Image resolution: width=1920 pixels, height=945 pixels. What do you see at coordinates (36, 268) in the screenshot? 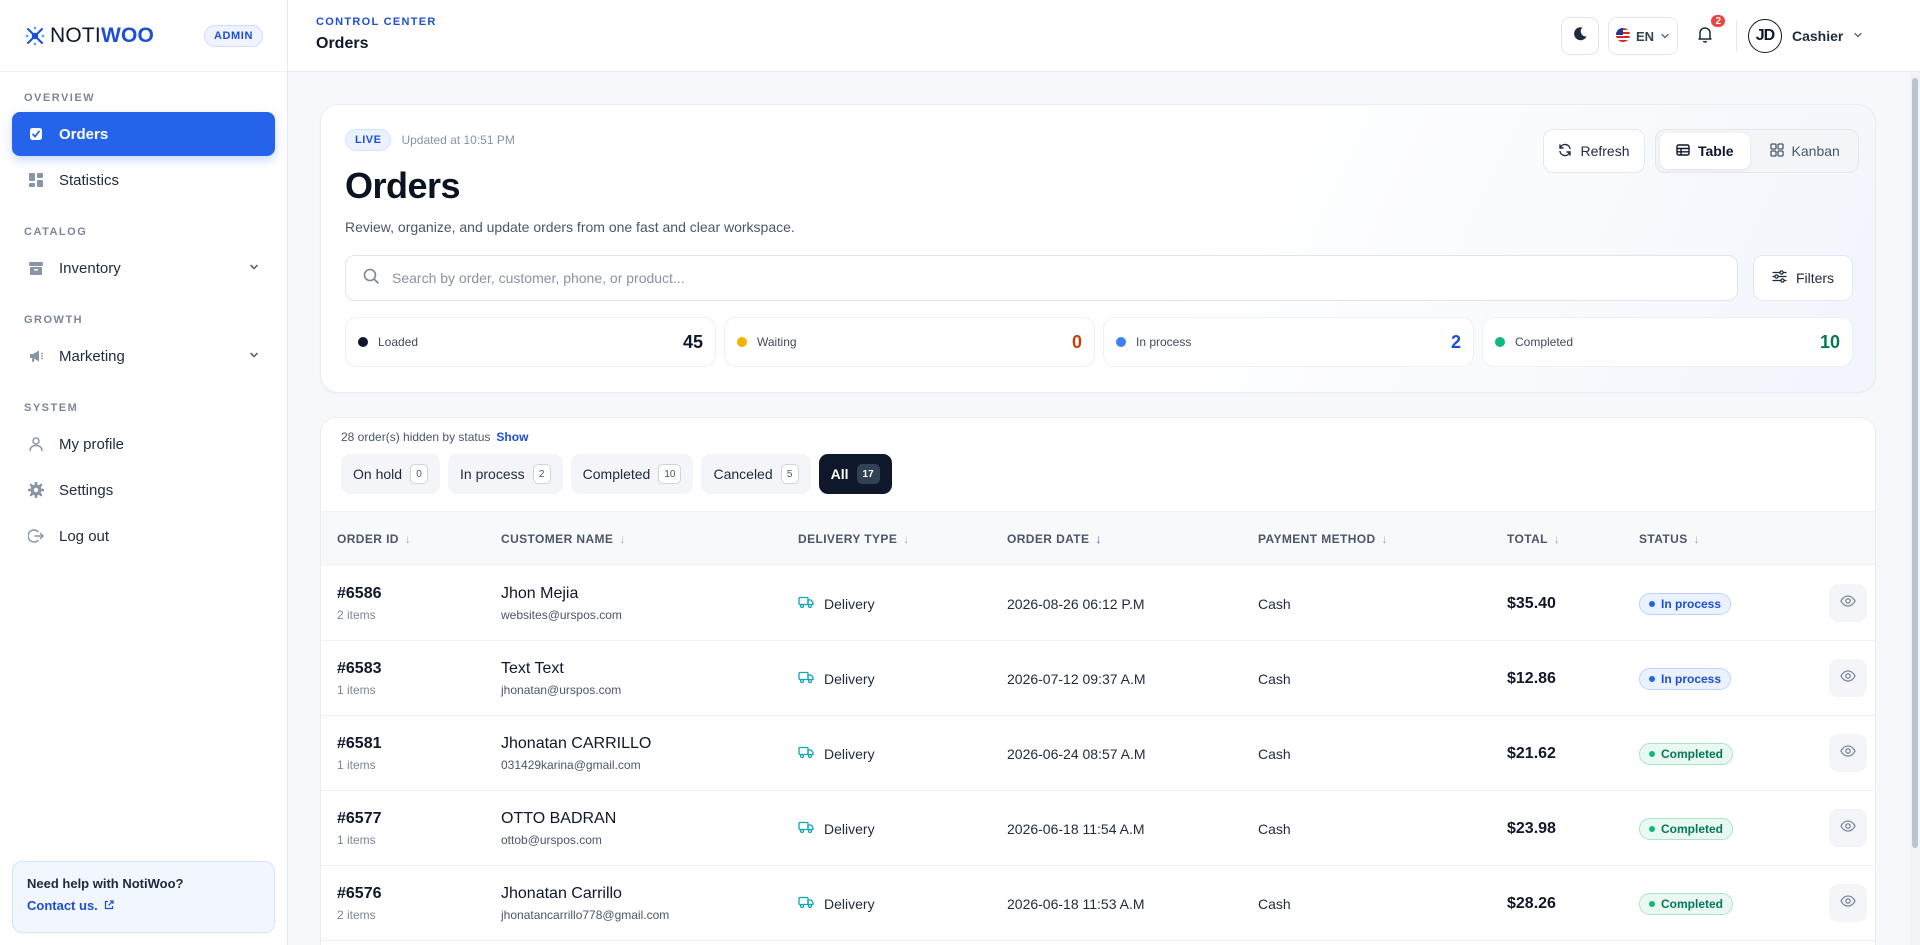
I see `archive-box-icon` at bounding box center [36, 268].